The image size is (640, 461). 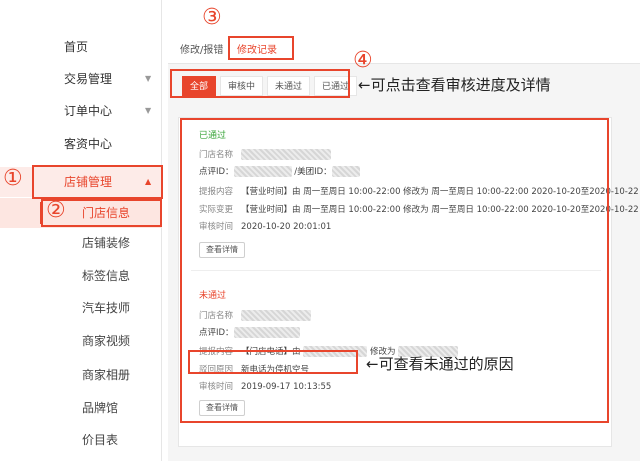 I want to click on audit-time-row: 审核时间 2019-09-17 10:13:55, so click(x=265, y=386).